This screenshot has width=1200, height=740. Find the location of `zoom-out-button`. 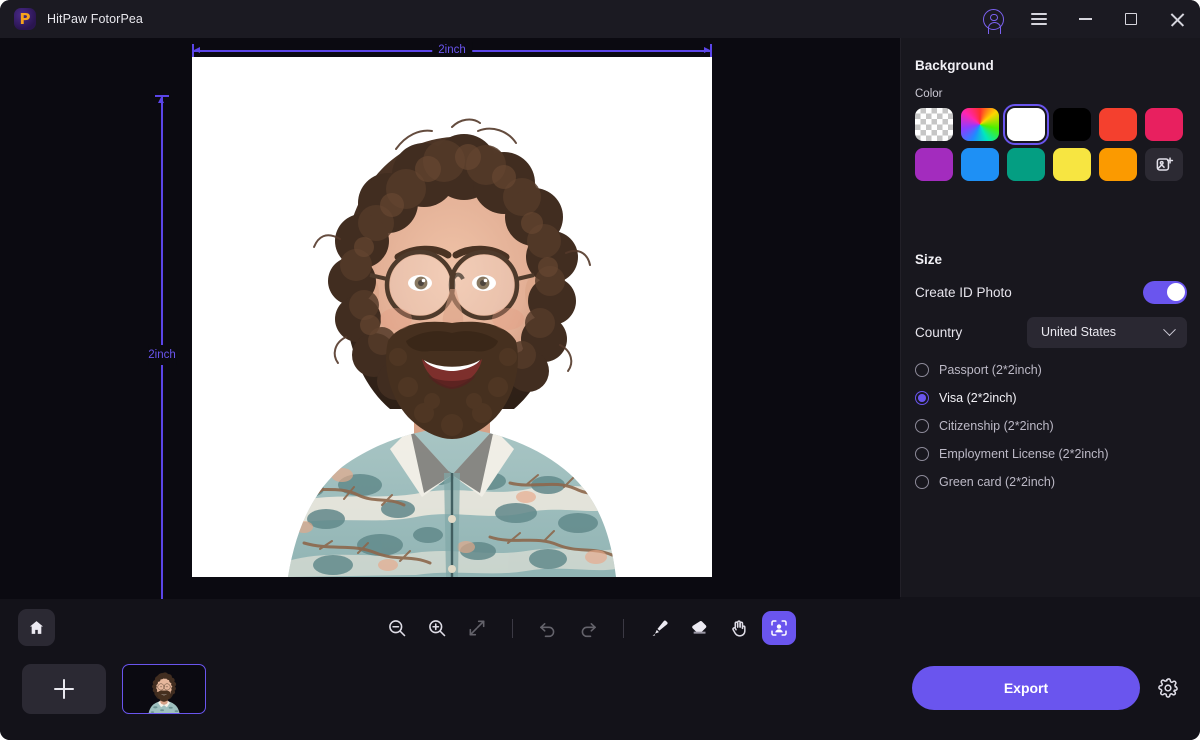

zoom-out-button is located at coordinates (397, 628).